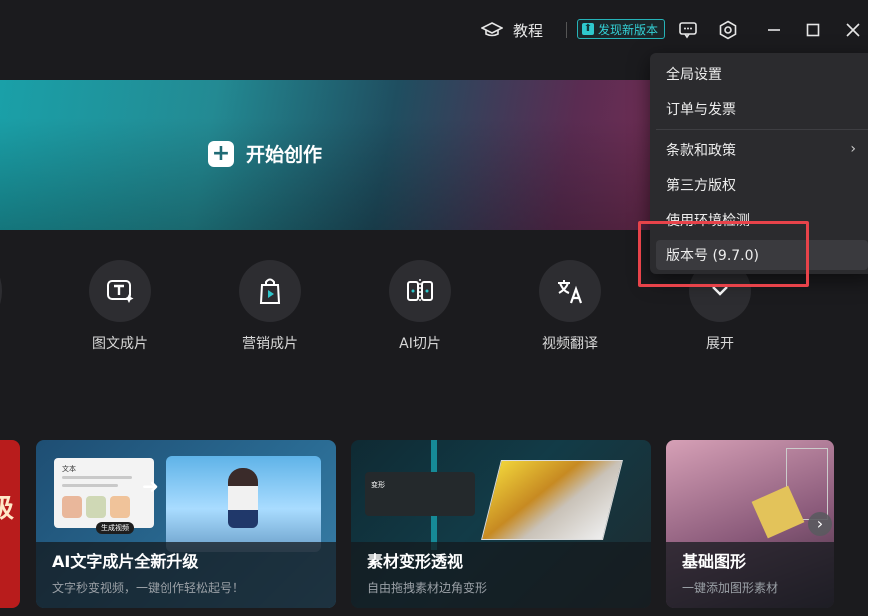 This screenshot has width=876, height=616. I want to click on tool-label: 图文成片, so click(120, 344).